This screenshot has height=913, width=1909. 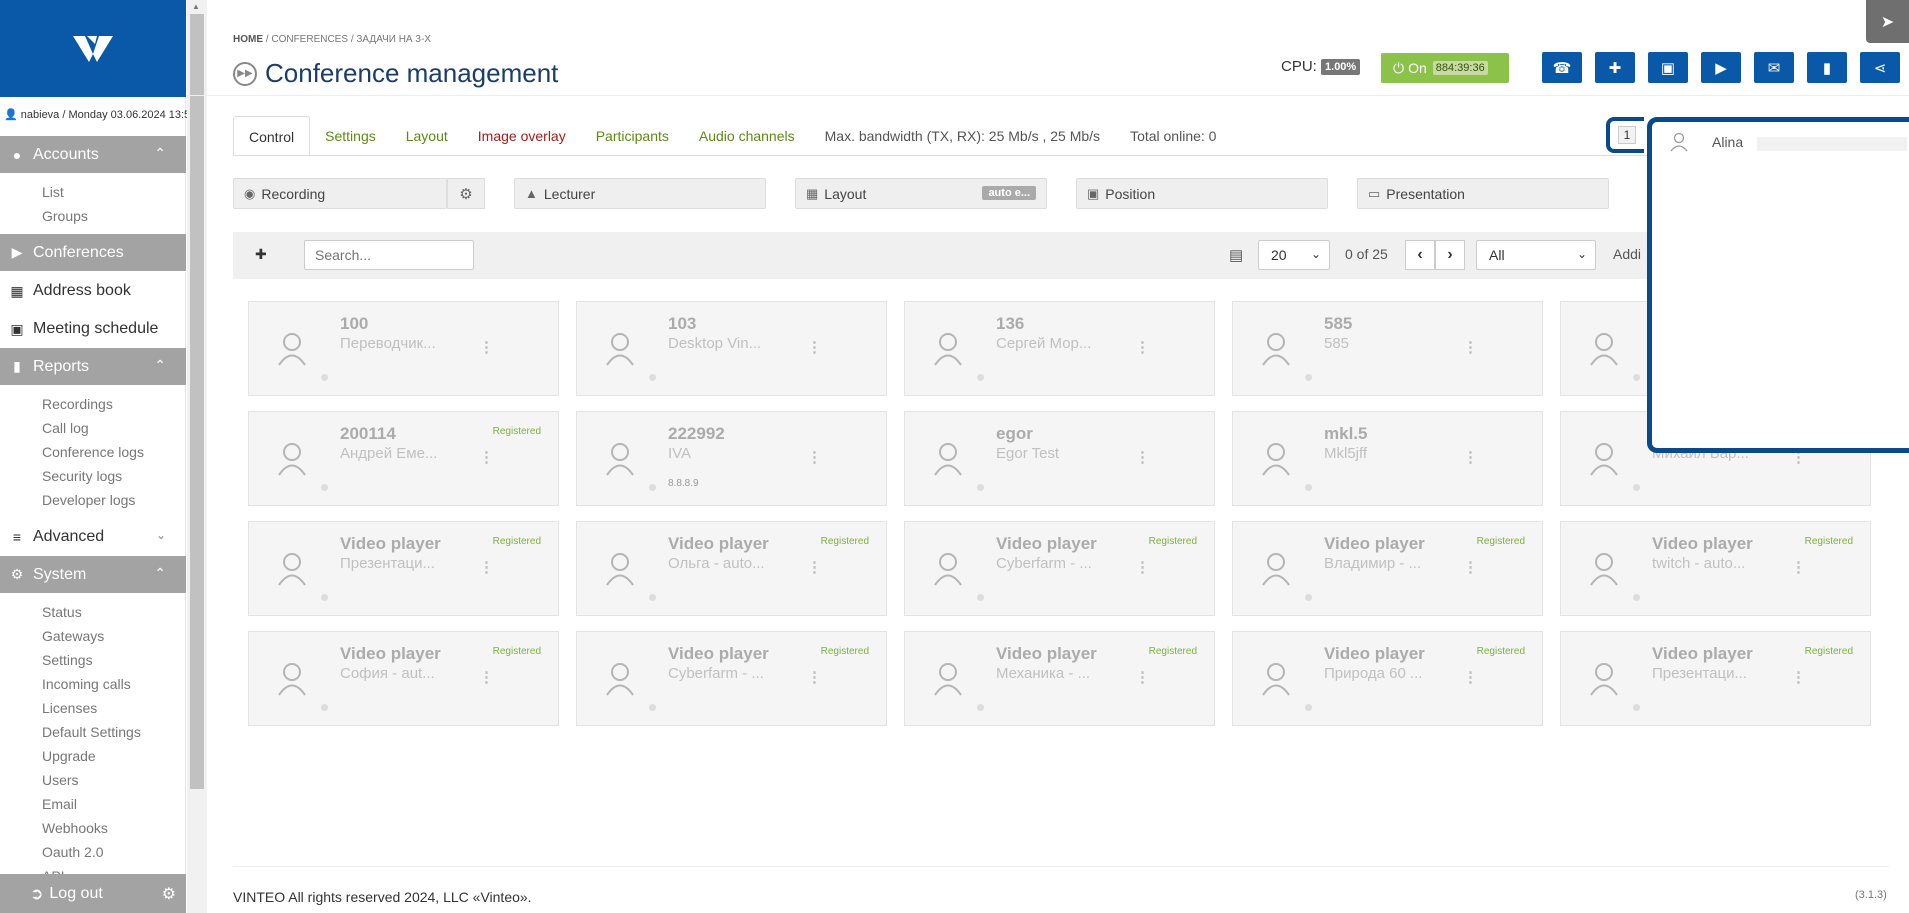 I want to click on sidebar-item-groups: Groups, so click(x=114, y=216).